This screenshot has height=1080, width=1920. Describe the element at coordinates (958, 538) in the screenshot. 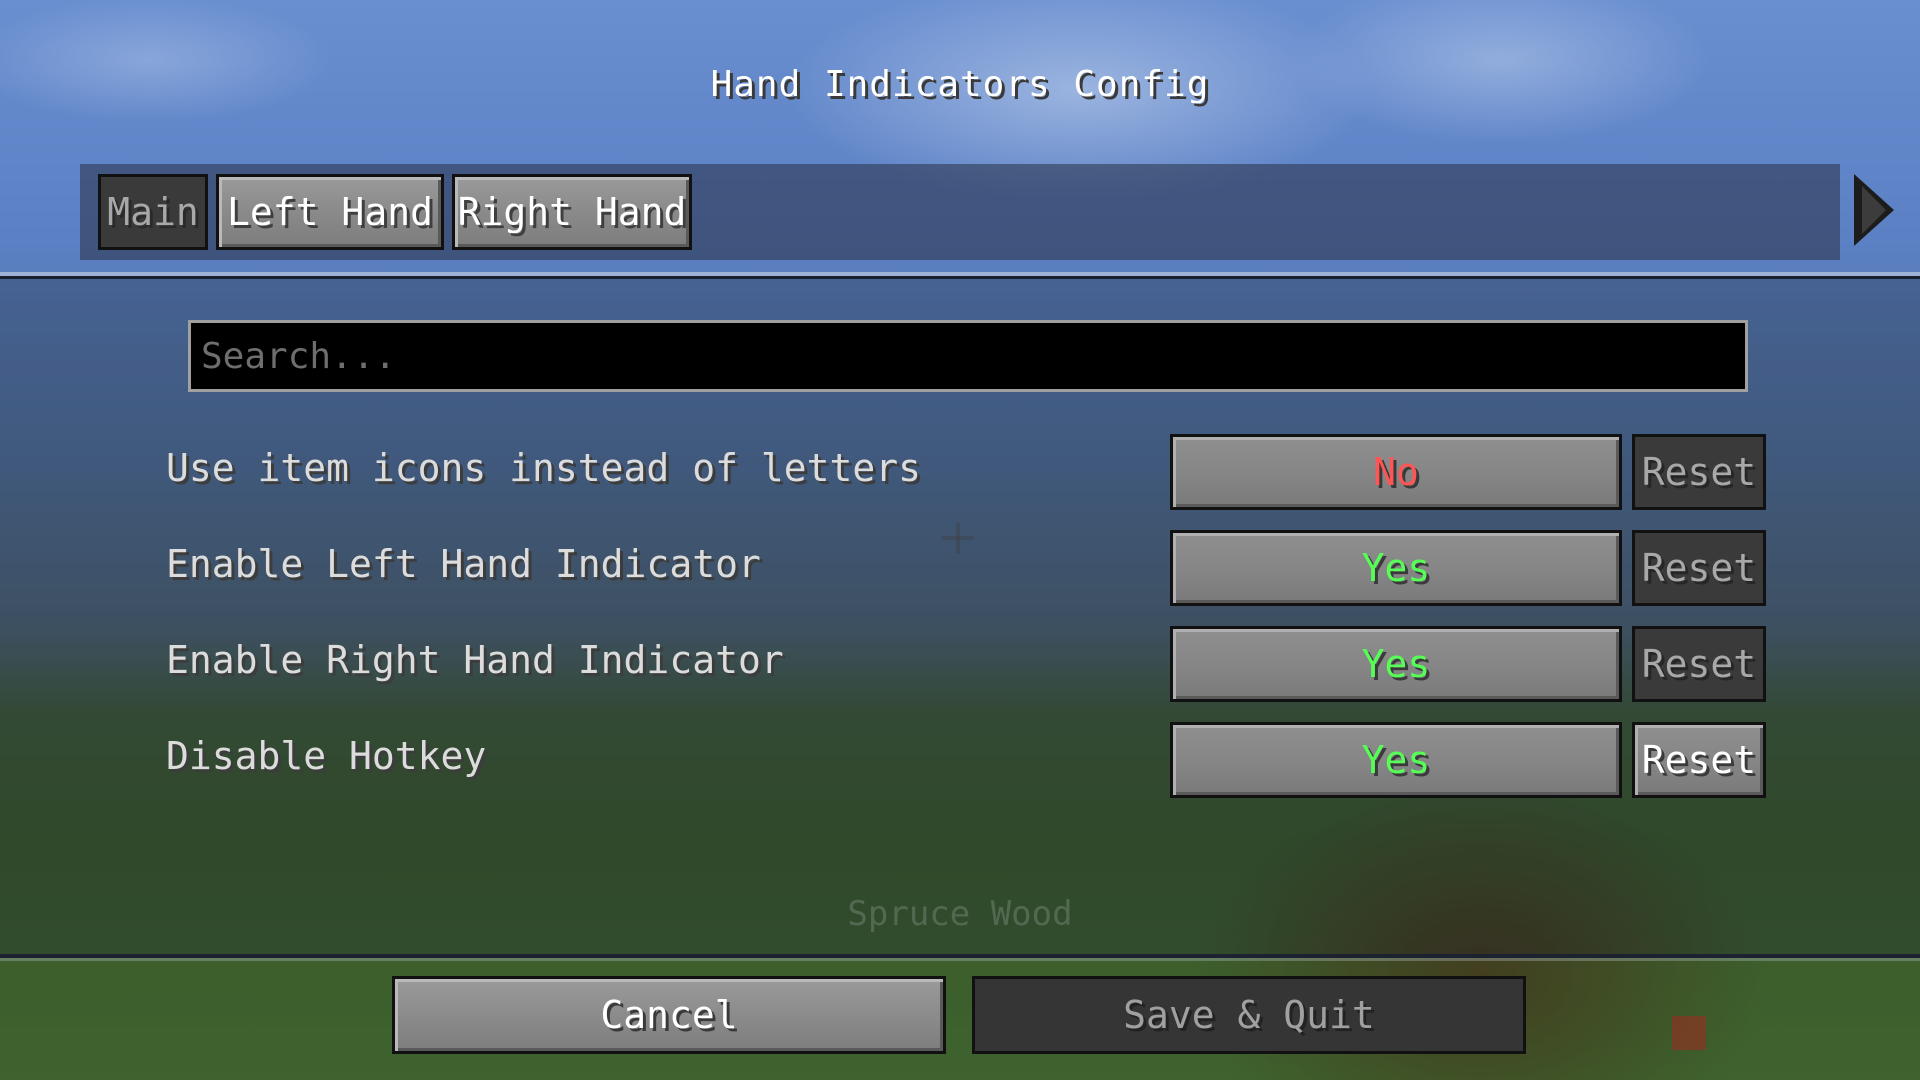

I see `crosshair-icon-vertical` at that location.